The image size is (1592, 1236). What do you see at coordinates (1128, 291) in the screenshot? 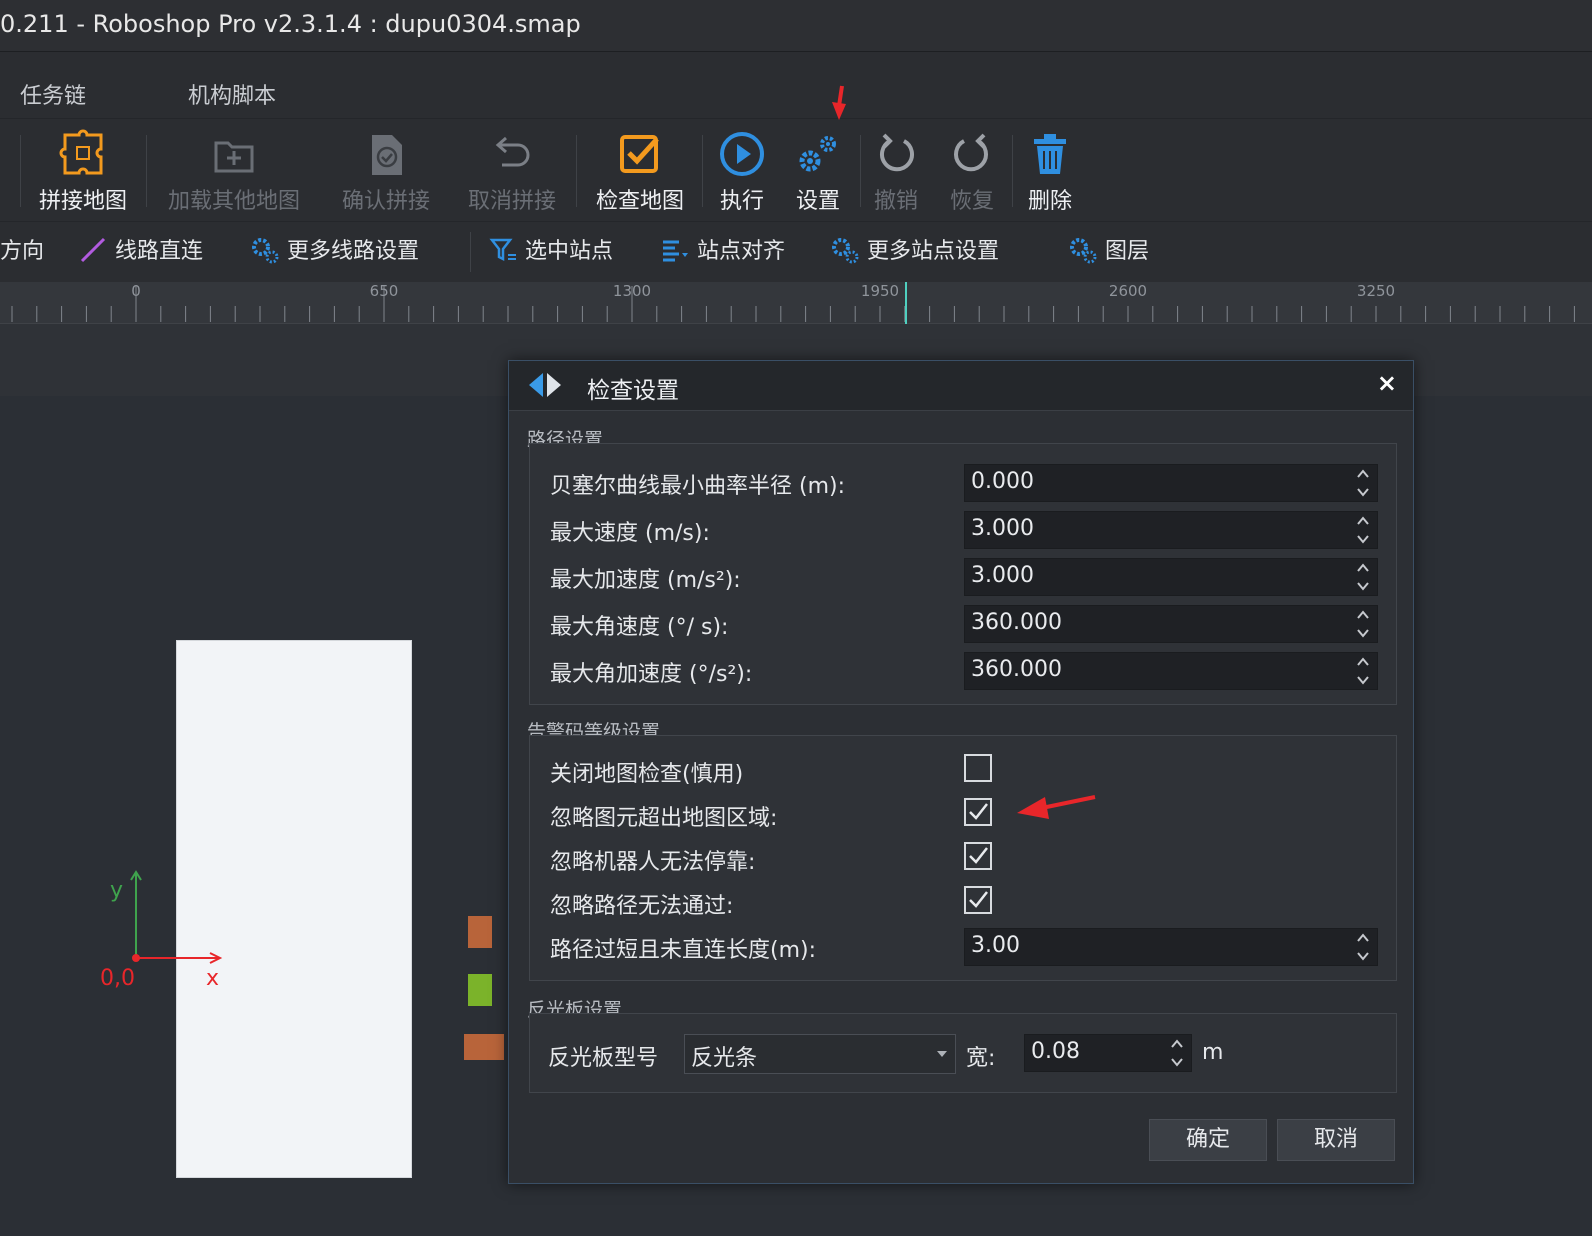
I see `ruler-label: 2600` at bounding box center [1128, 291].